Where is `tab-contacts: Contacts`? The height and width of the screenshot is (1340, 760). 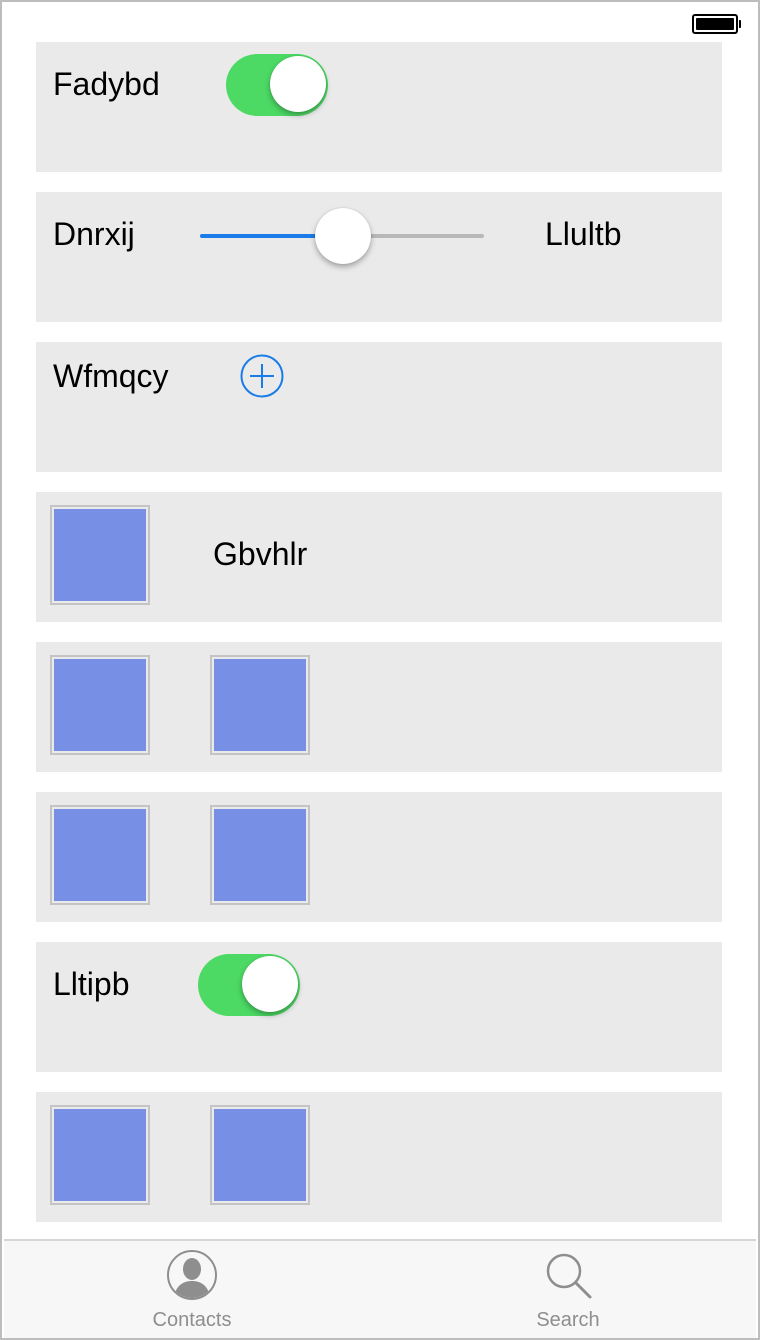 tab-contacts: Contacts is located at coordinates (192, 1289).